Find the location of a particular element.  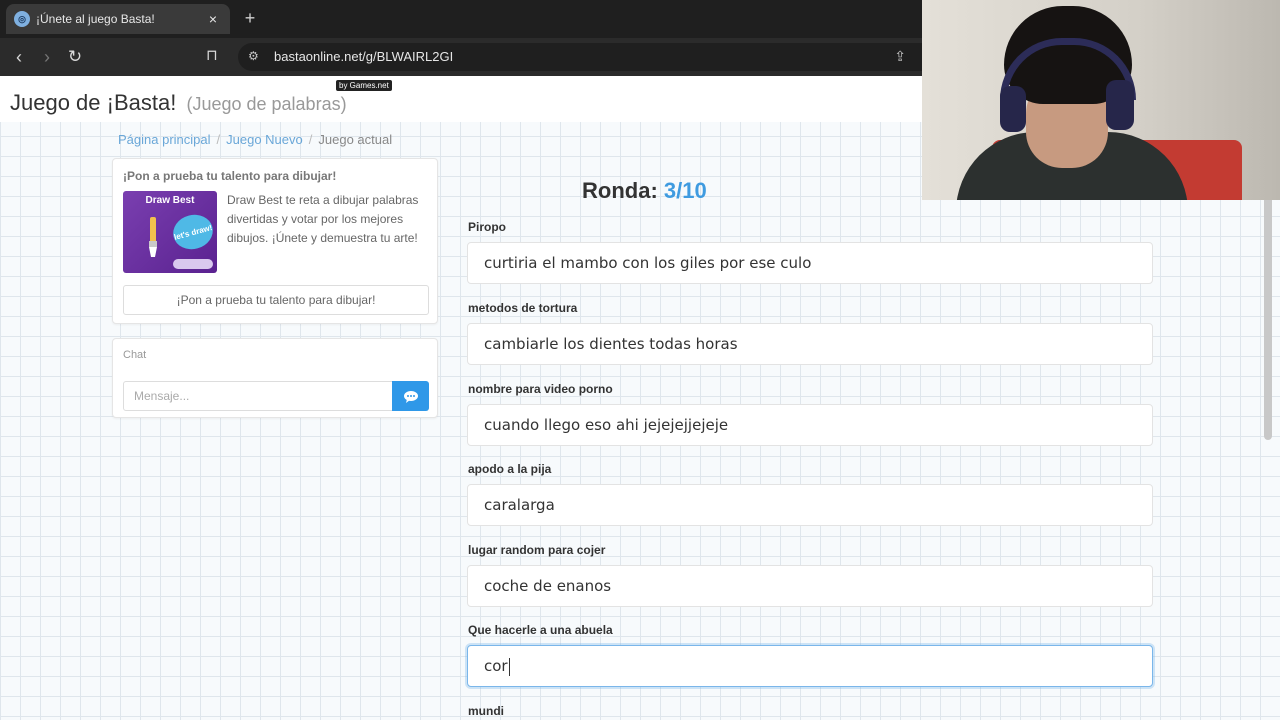

headset-earcup-right is located at coordinates (1120, 105).